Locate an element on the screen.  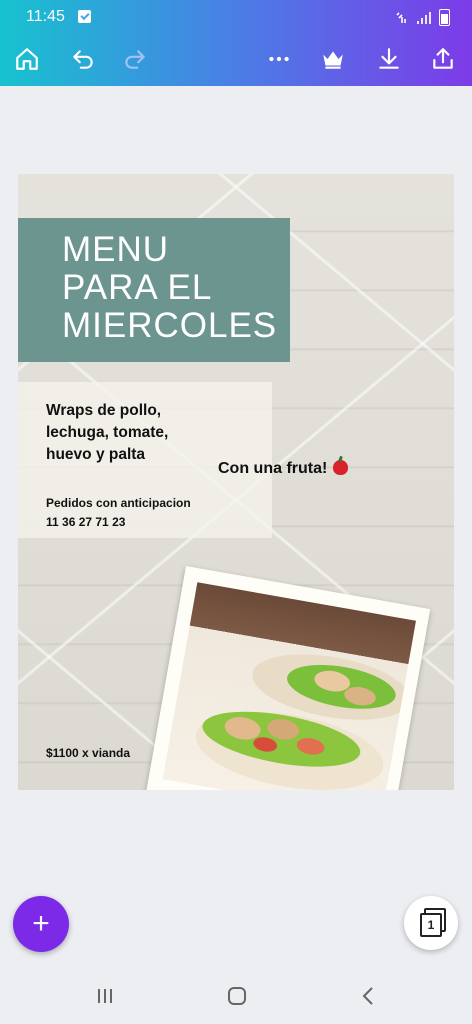
fruit-note: Con una fruta! is located at coordinates (283, 469).